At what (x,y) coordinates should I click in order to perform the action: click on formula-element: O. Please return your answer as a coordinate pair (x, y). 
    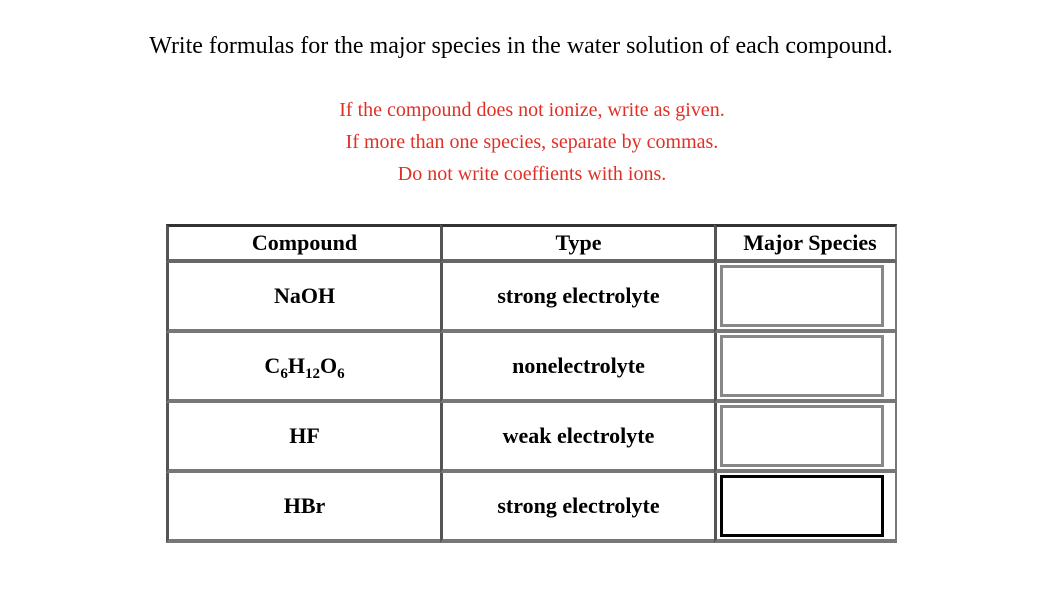
    Looking at the image, I should click on (328, 365).